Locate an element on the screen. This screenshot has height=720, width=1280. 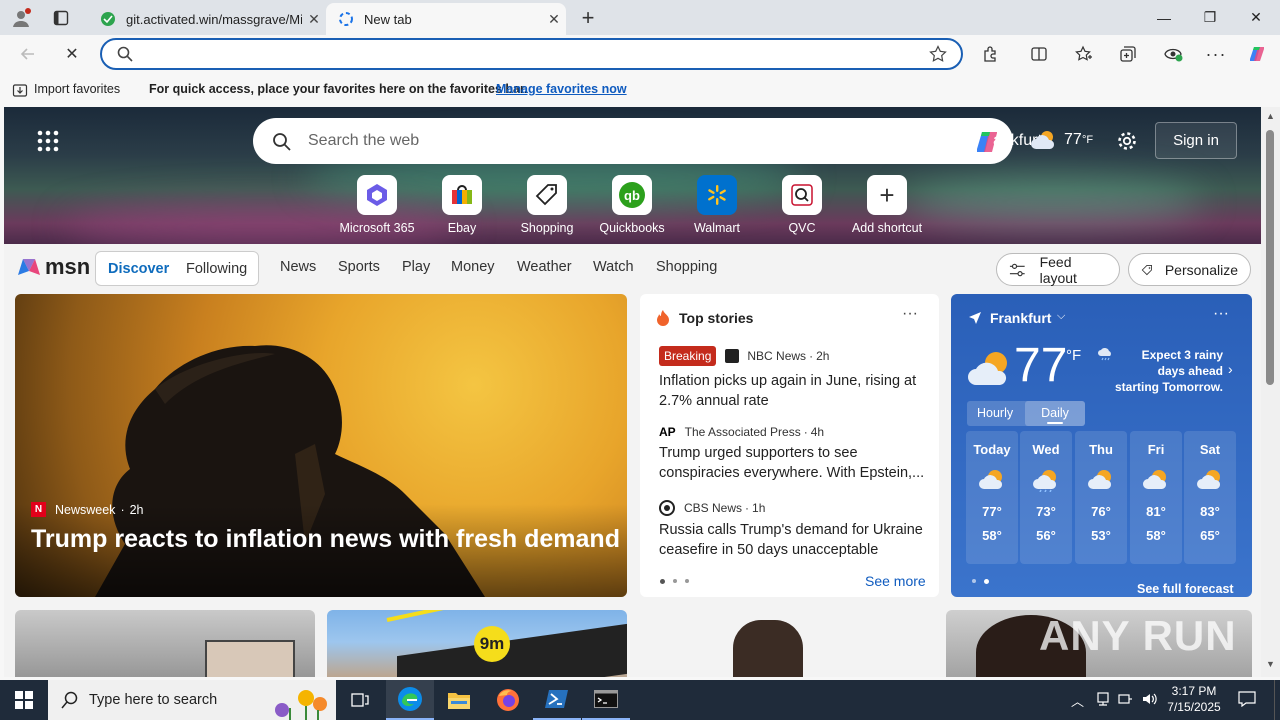
personalize-button: Personalize is located at coordinates (1189, 269).